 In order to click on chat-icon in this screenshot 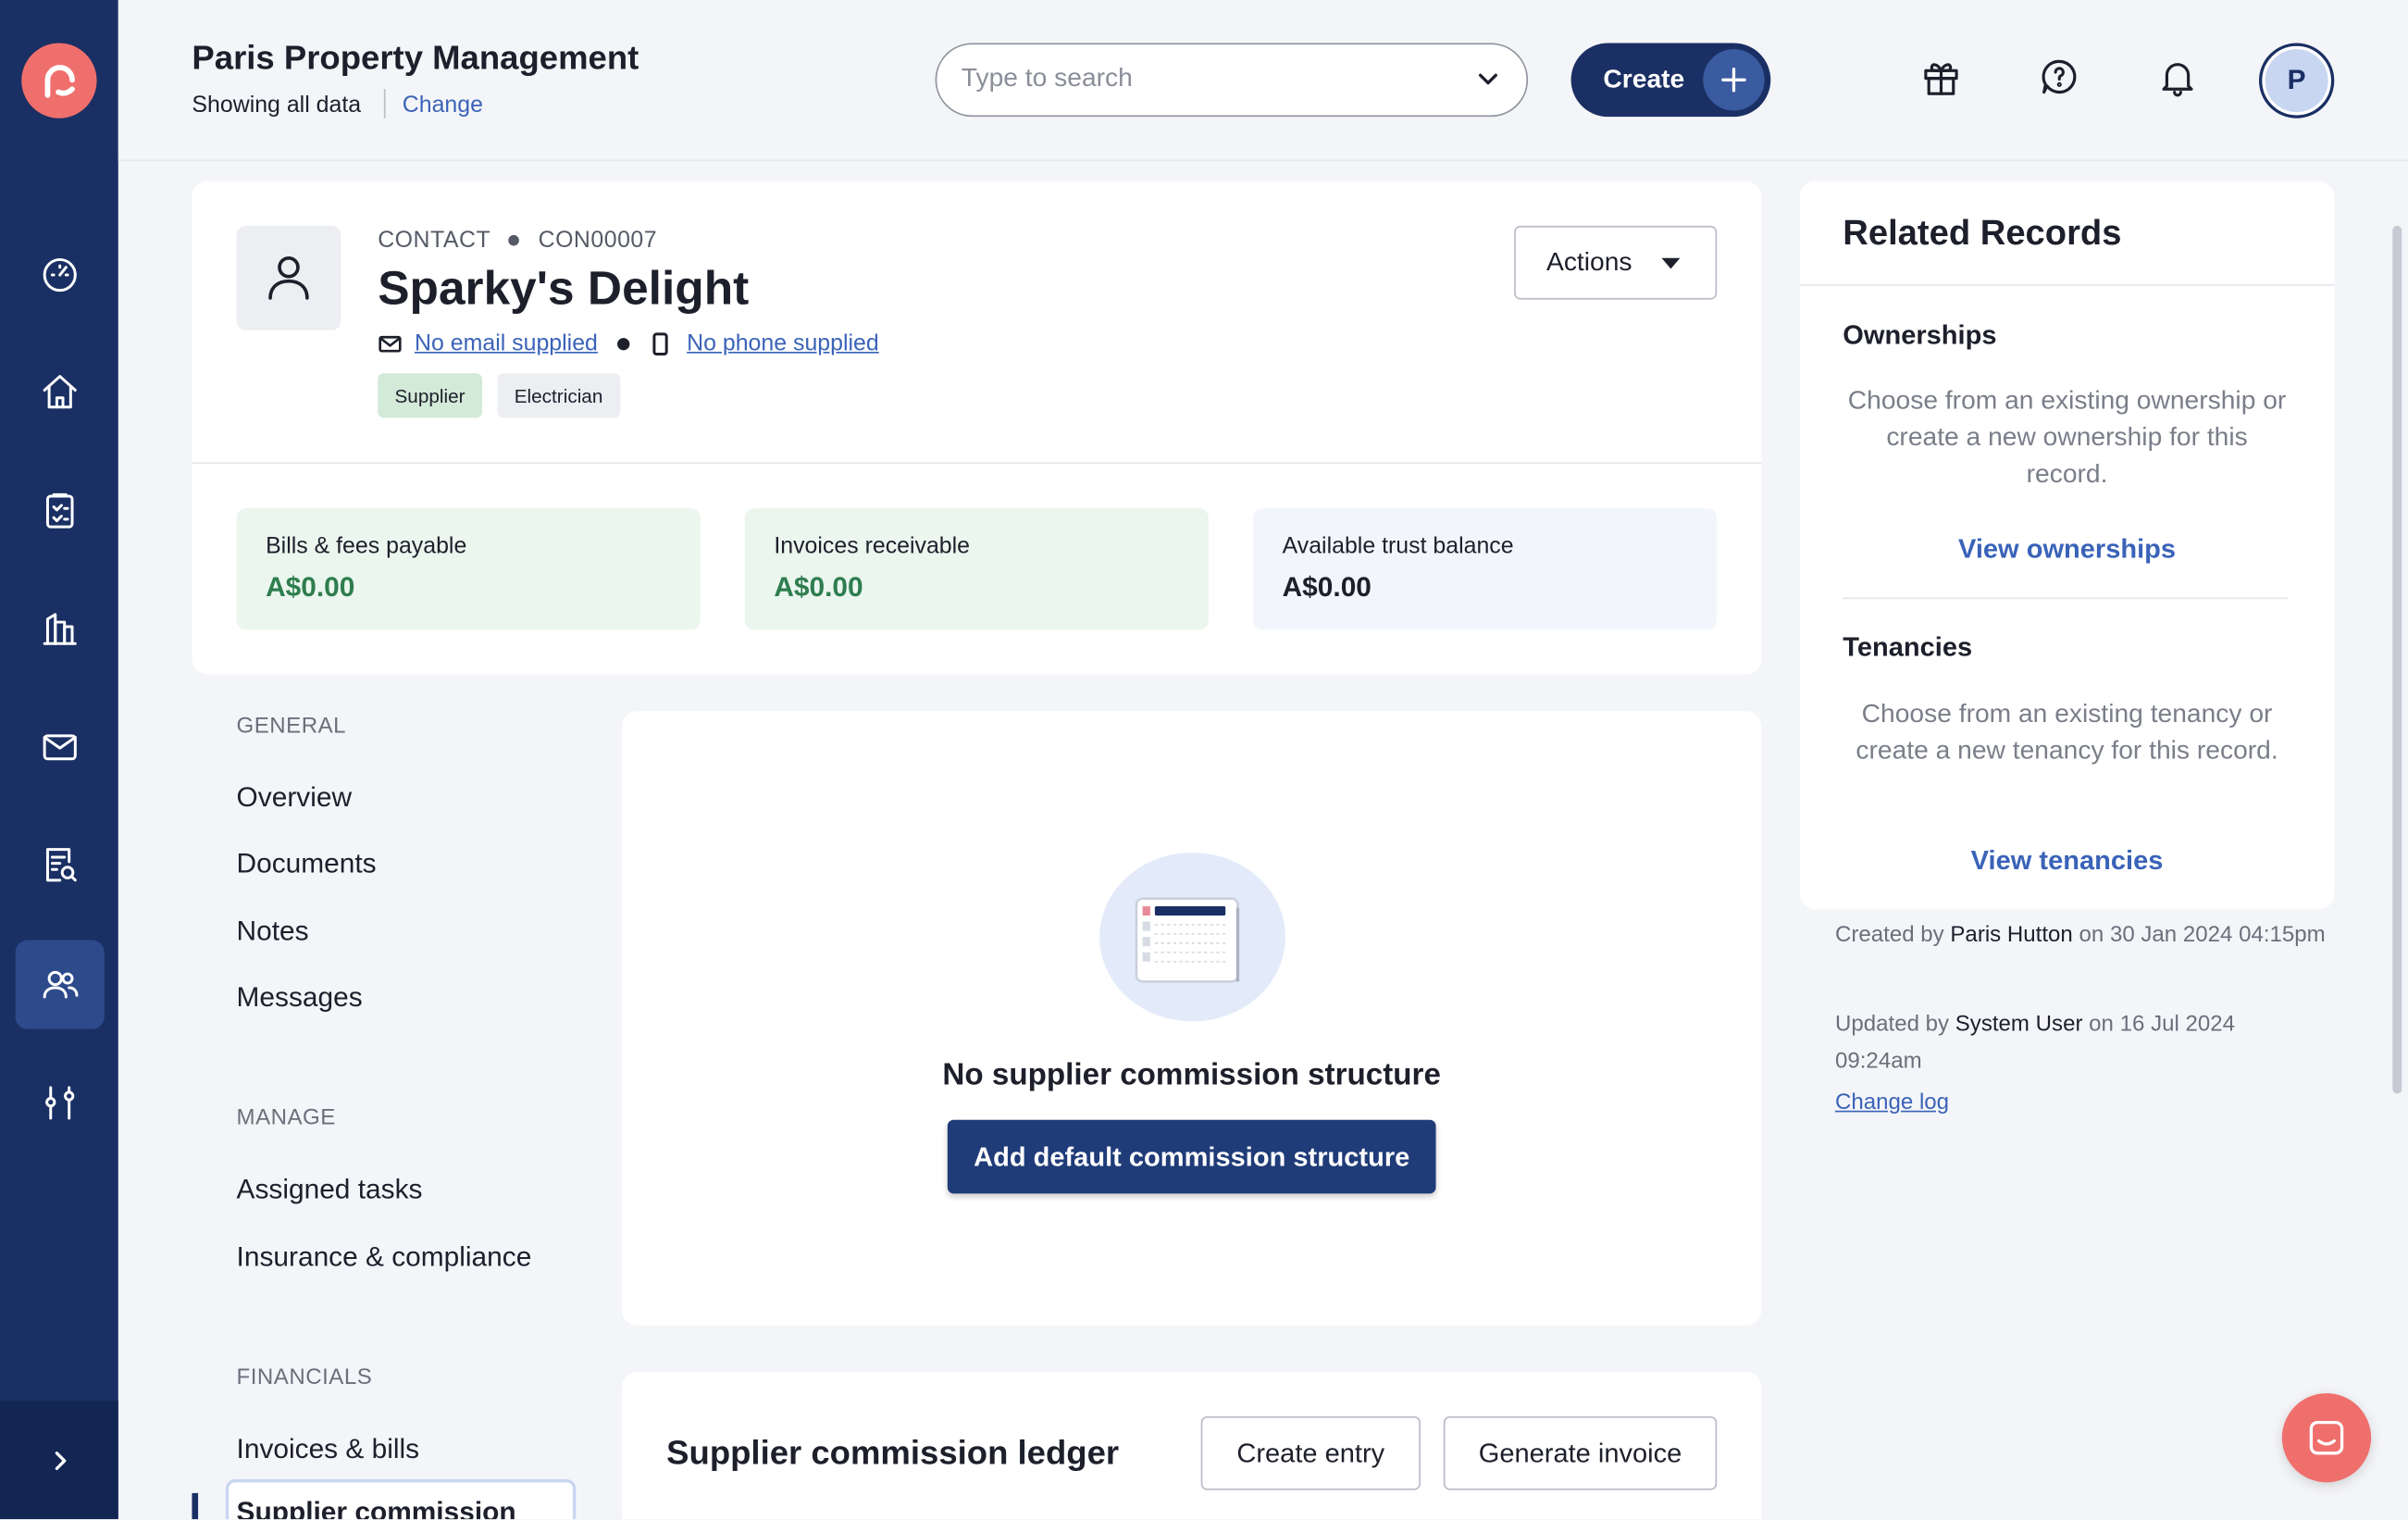, I will do `click(2326, 1437)`.